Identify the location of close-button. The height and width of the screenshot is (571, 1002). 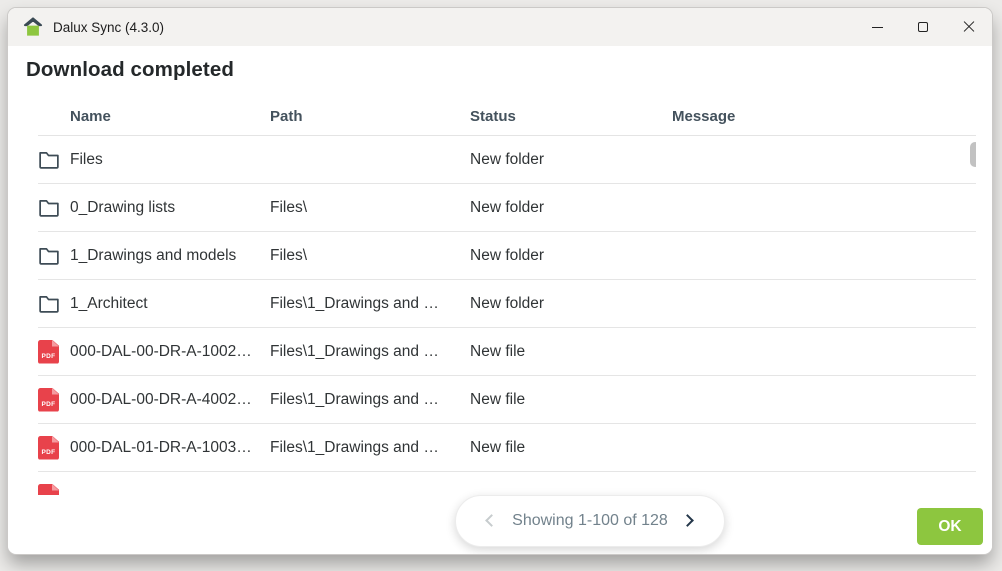
(969, 27).